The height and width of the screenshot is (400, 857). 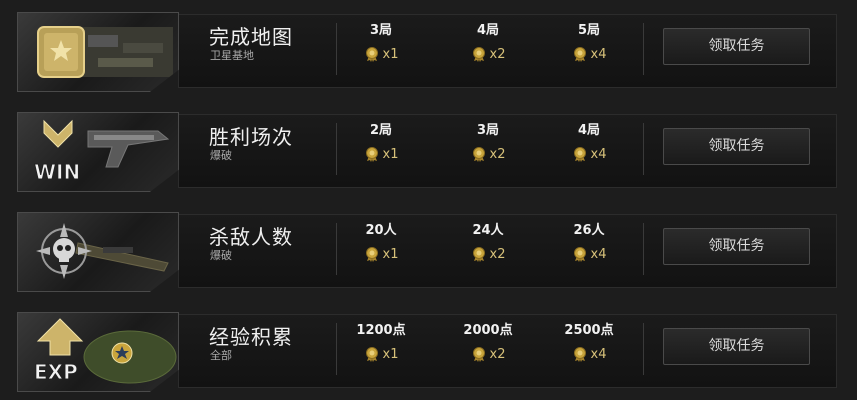 What do you see at coordinates (589, 42) in the screenshot?
I see `tier-3: 5局 x4` at bounding box center [589, 42].